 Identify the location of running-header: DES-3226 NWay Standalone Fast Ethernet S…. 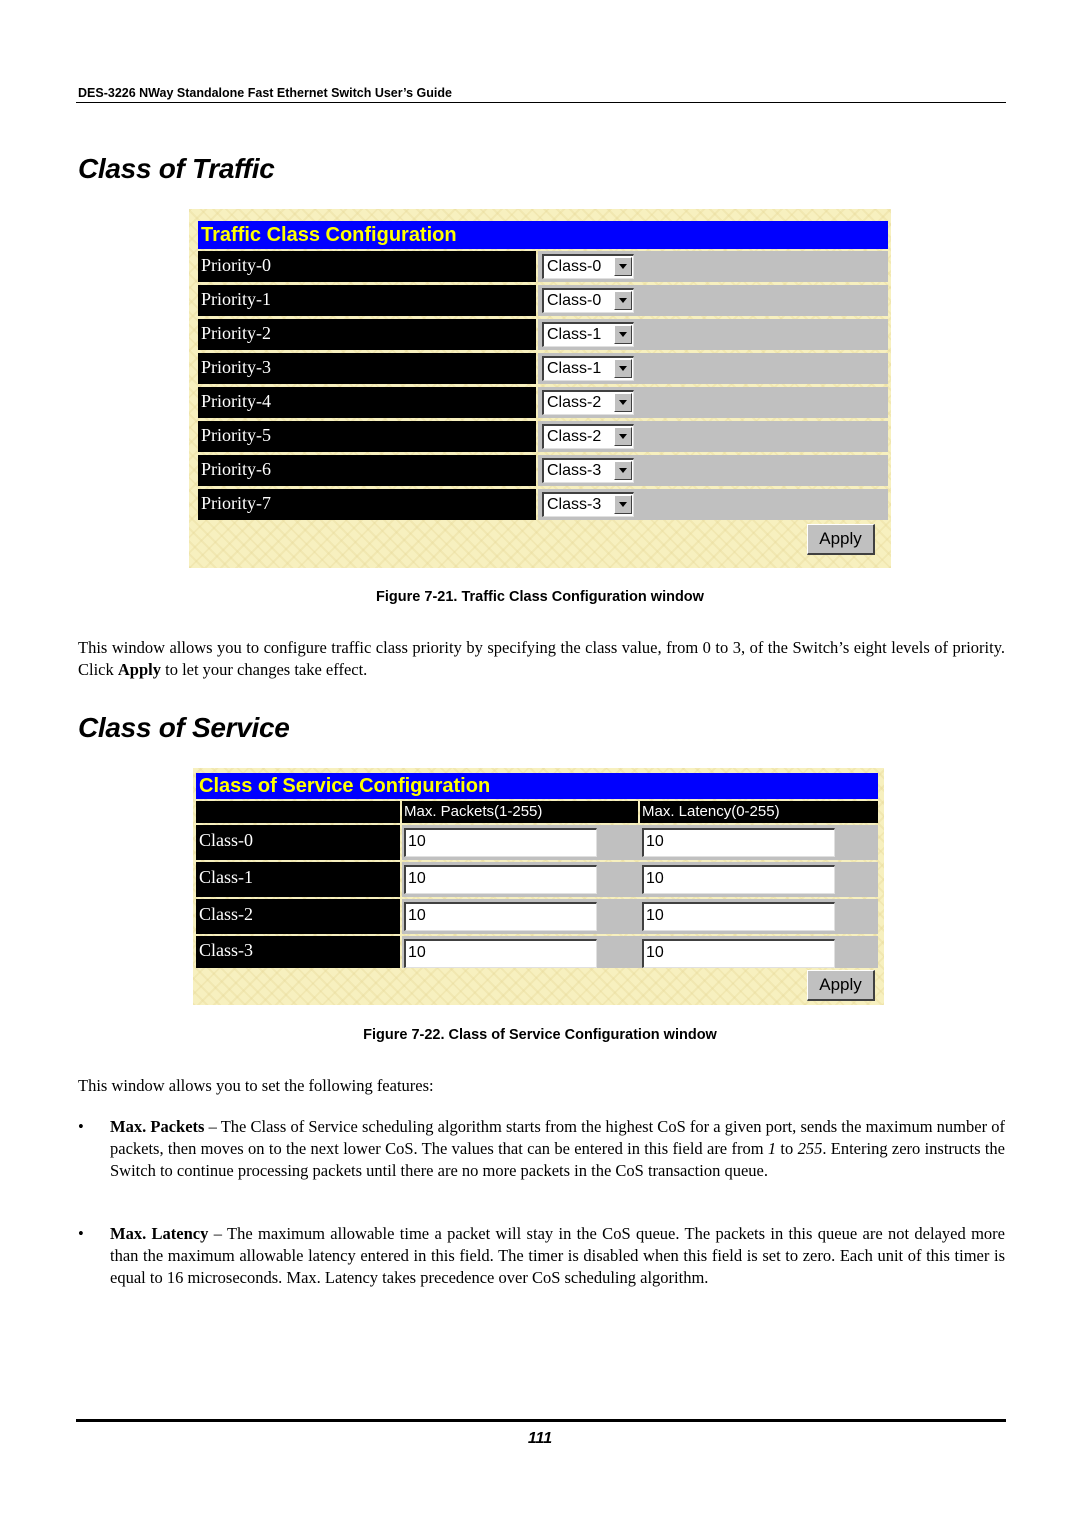
(265, 93).